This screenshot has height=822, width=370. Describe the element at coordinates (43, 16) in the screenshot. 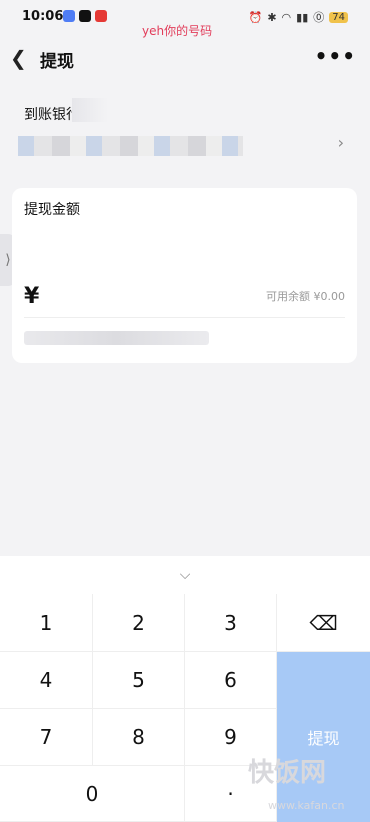

I see `status-time: 10:06` at that location.